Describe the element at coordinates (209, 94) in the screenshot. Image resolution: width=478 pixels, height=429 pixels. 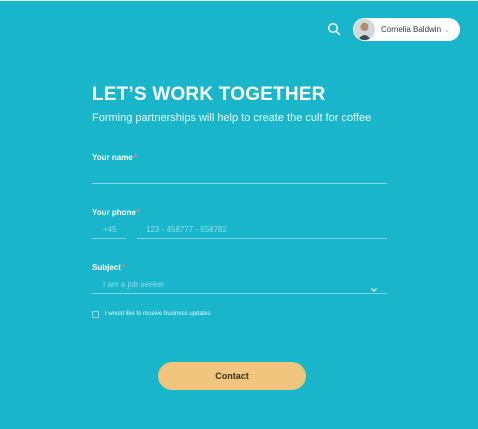
I see `page-title: LET’S WORK TOGETHER` at that location.